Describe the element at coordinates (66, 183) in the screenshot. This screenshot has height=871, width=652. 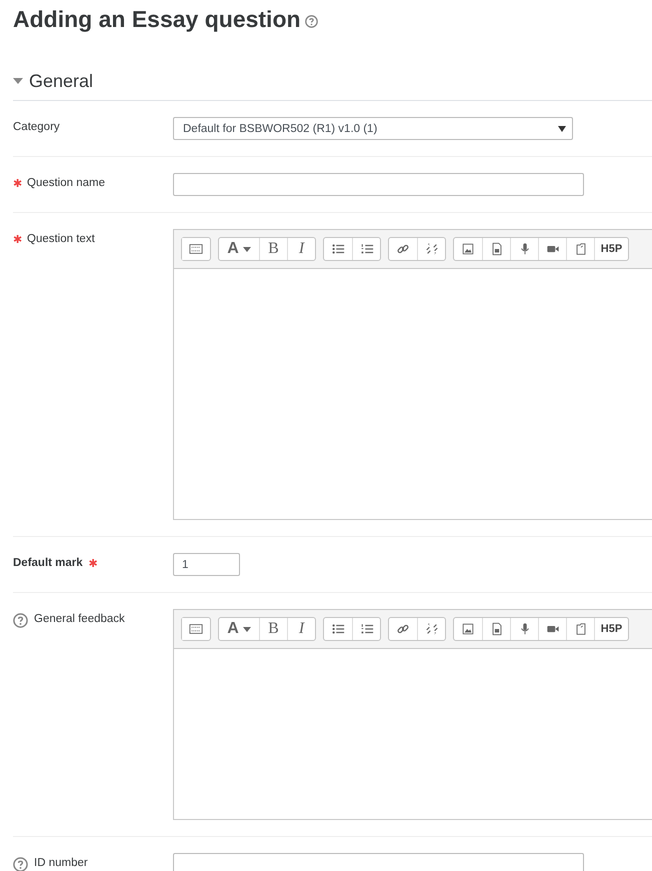
I see `field-label: Question name` at that location.